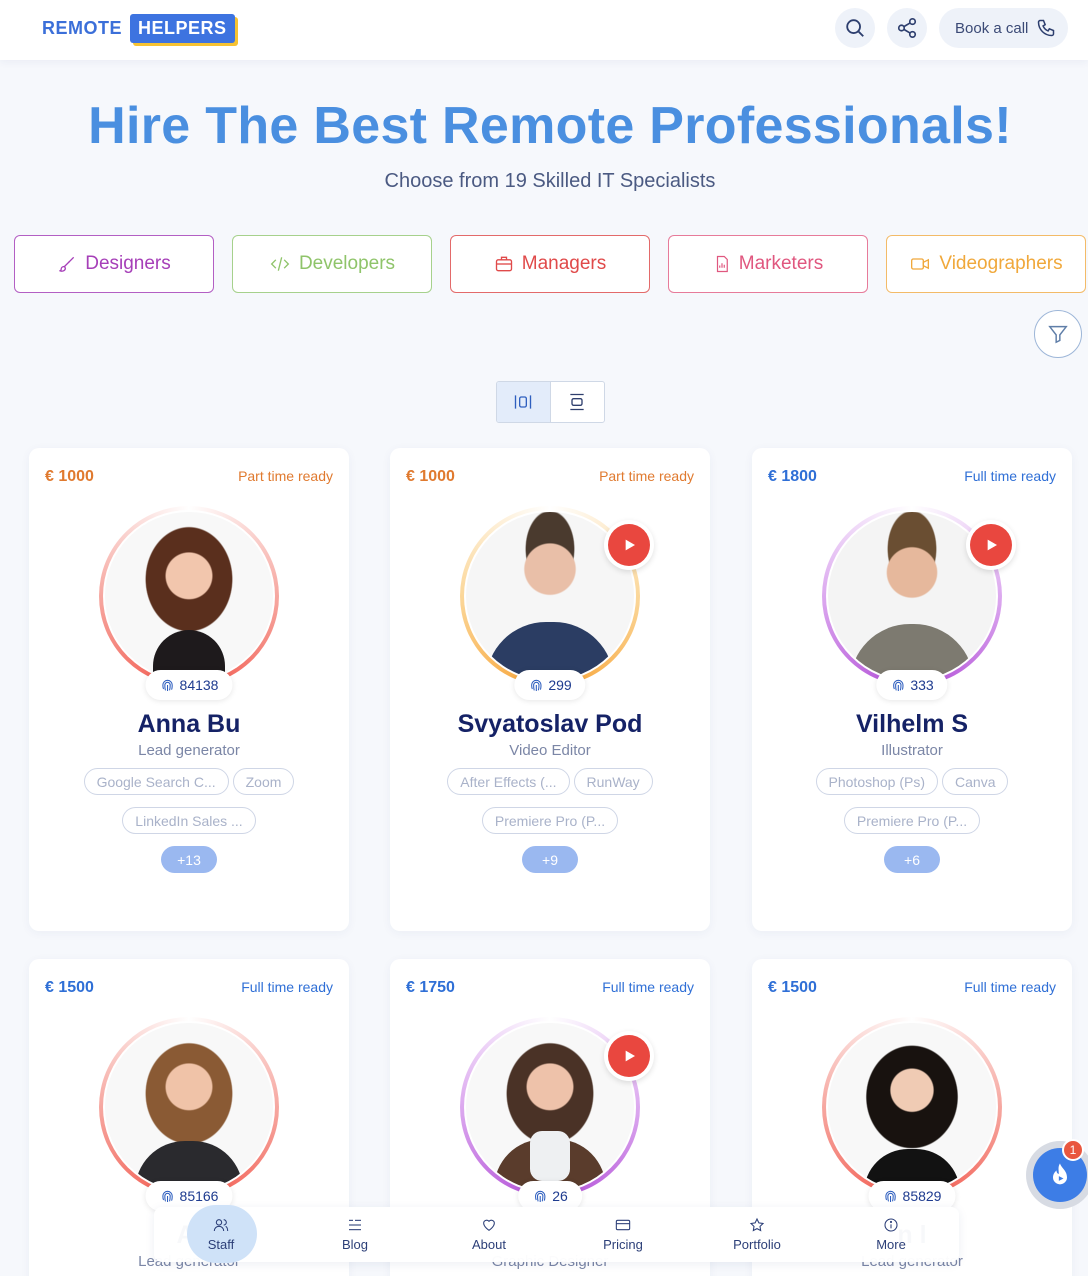 This screenshot has width=1088, height=1276. What do you see at coordinates (722, 264) in the screenshot?
I see `report-icon` at bounding box center [722, 264].